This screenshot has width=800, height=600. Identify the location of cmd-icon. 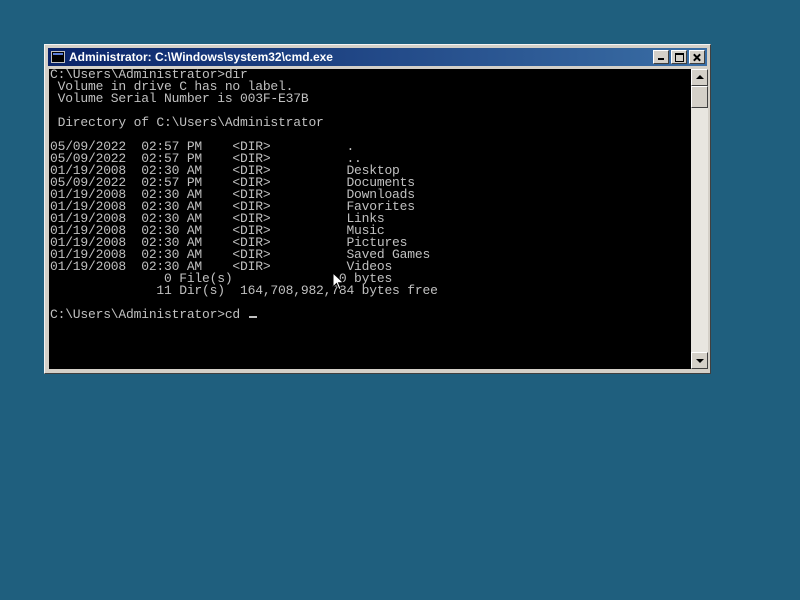
(58, 57).